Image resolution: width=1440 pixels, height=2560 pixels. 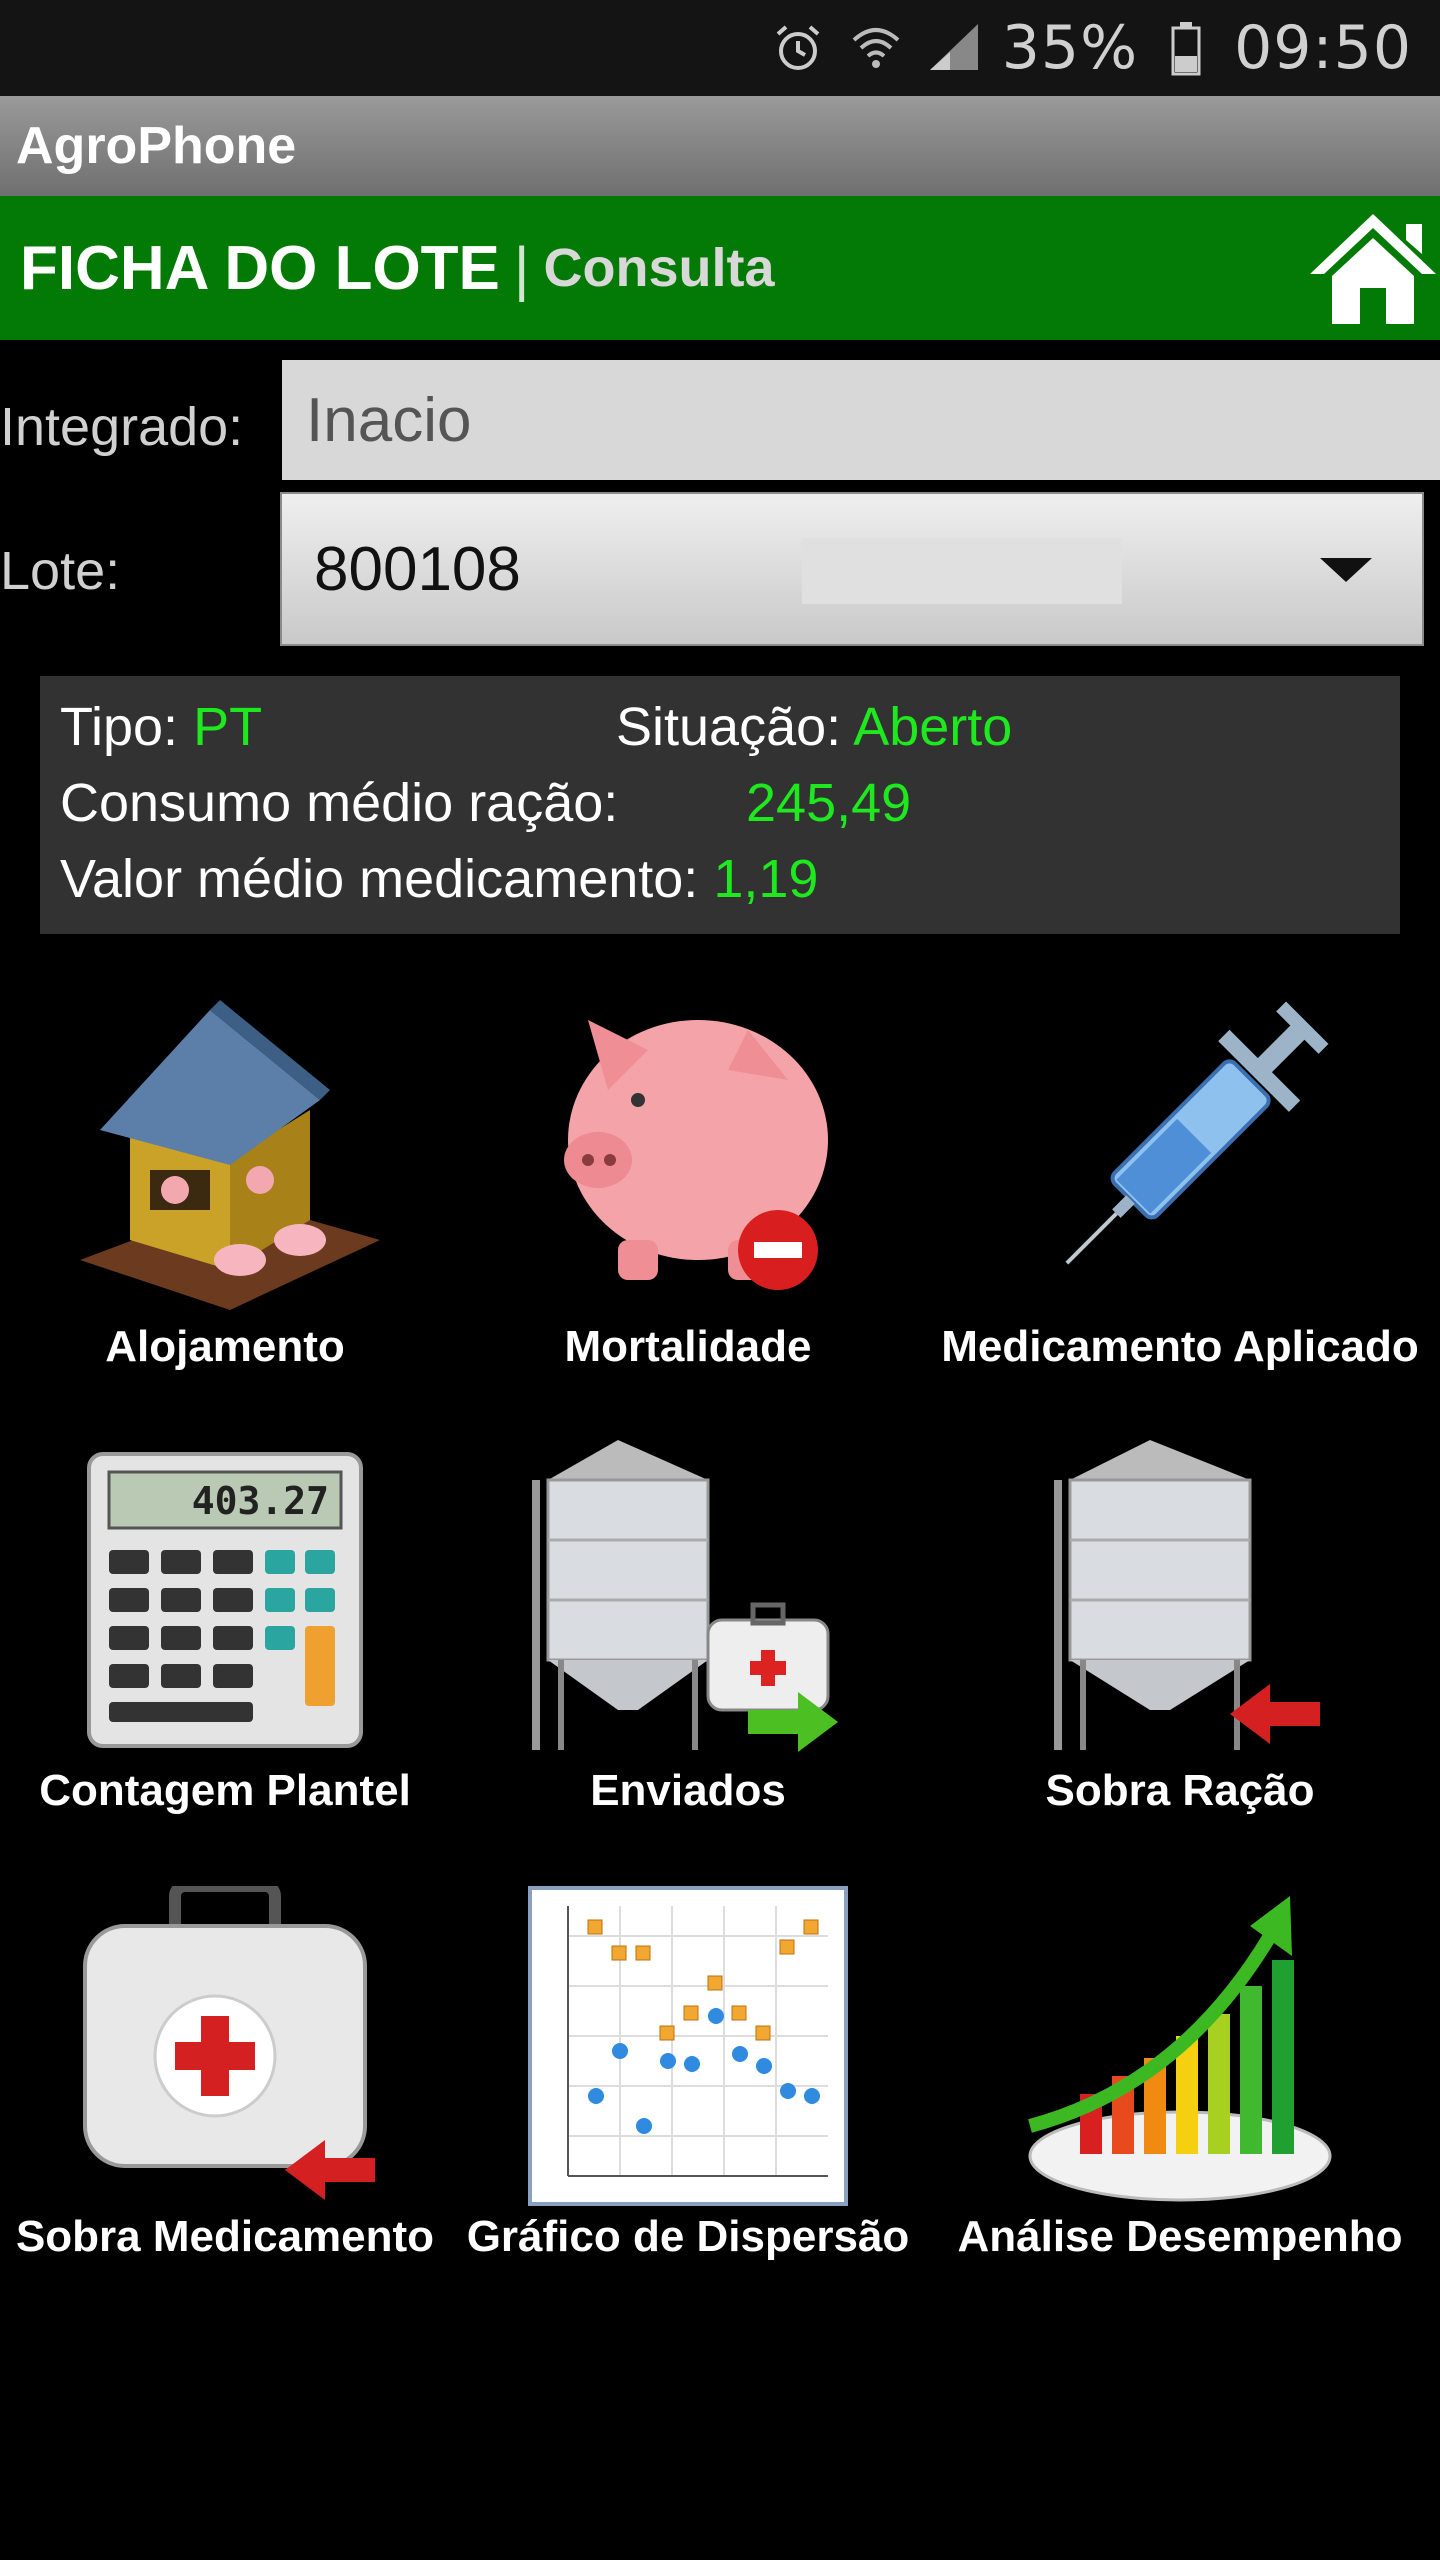 I want to click on valor-row: Valor médio medicamento: 1,19, so click(x=439, y=879).